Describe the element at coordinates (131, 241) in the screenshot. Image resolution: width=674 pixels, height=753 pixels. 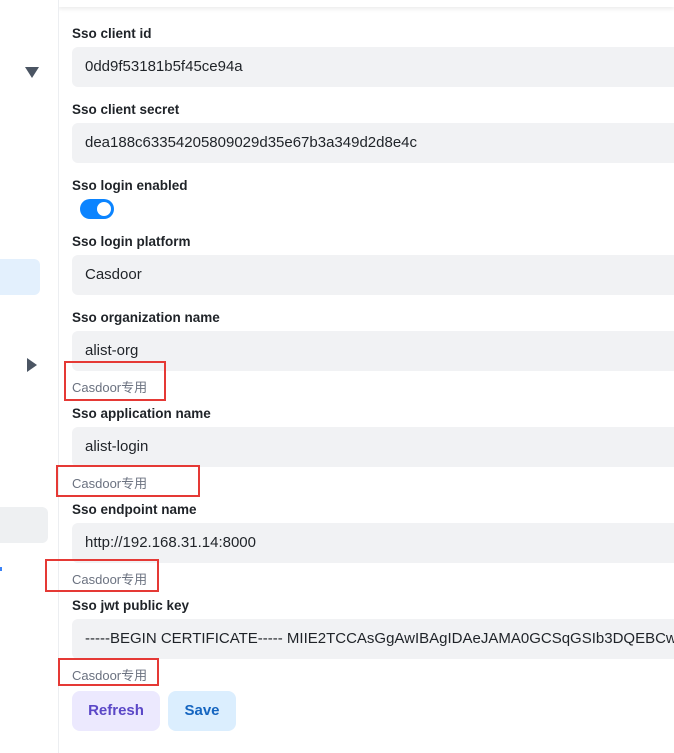
I see `login-platform-label: Sso login platform` at that location.